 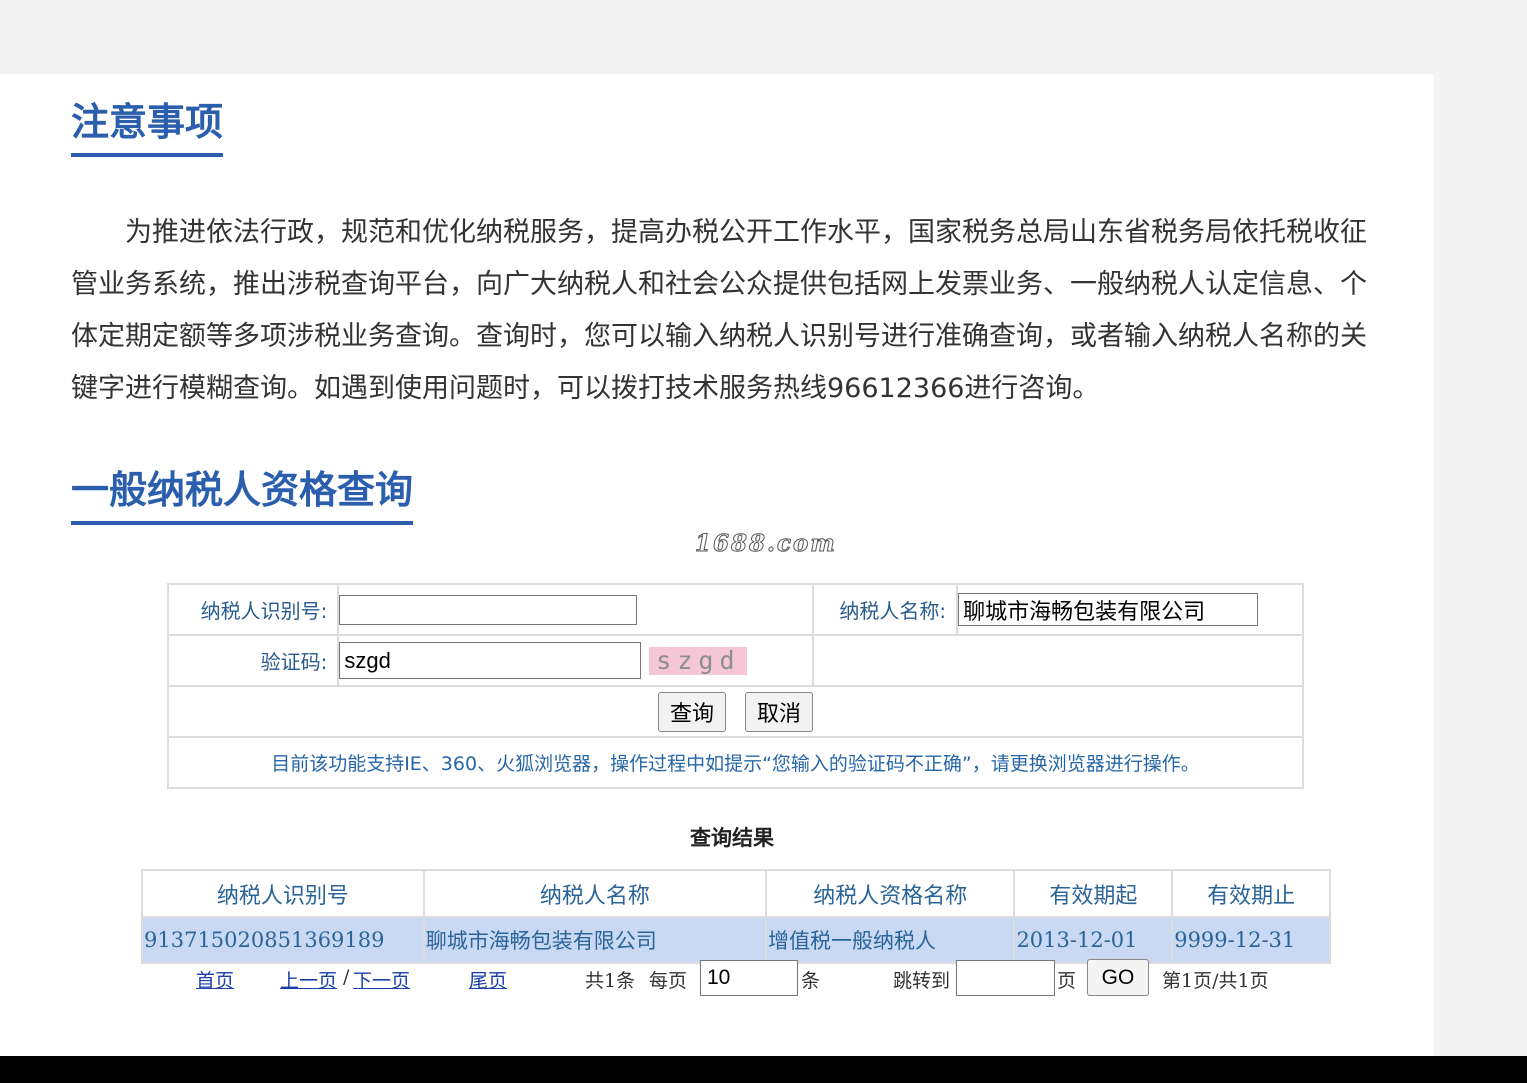 What do you see at coordinates (283, 893) in the screenshot?
I see `column-header: 纳税人识别号` at bounding box center [283, 893].